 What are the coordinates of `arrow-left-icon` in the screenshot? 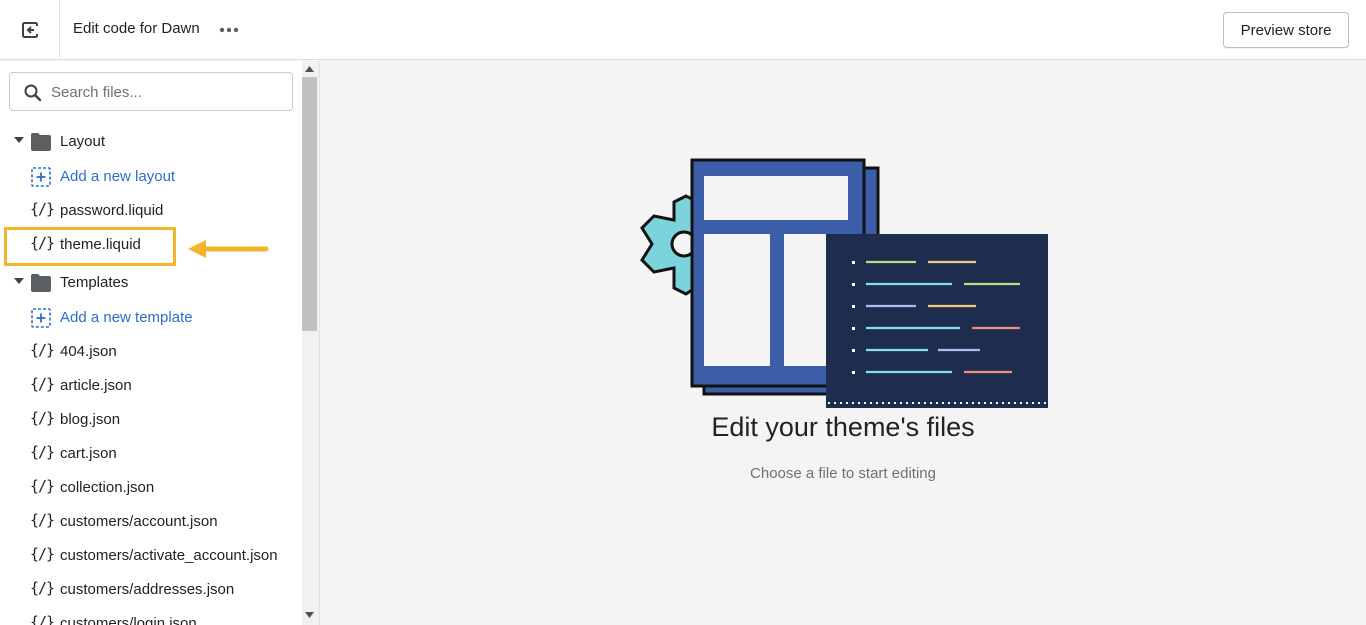 It's located at (228, 249).